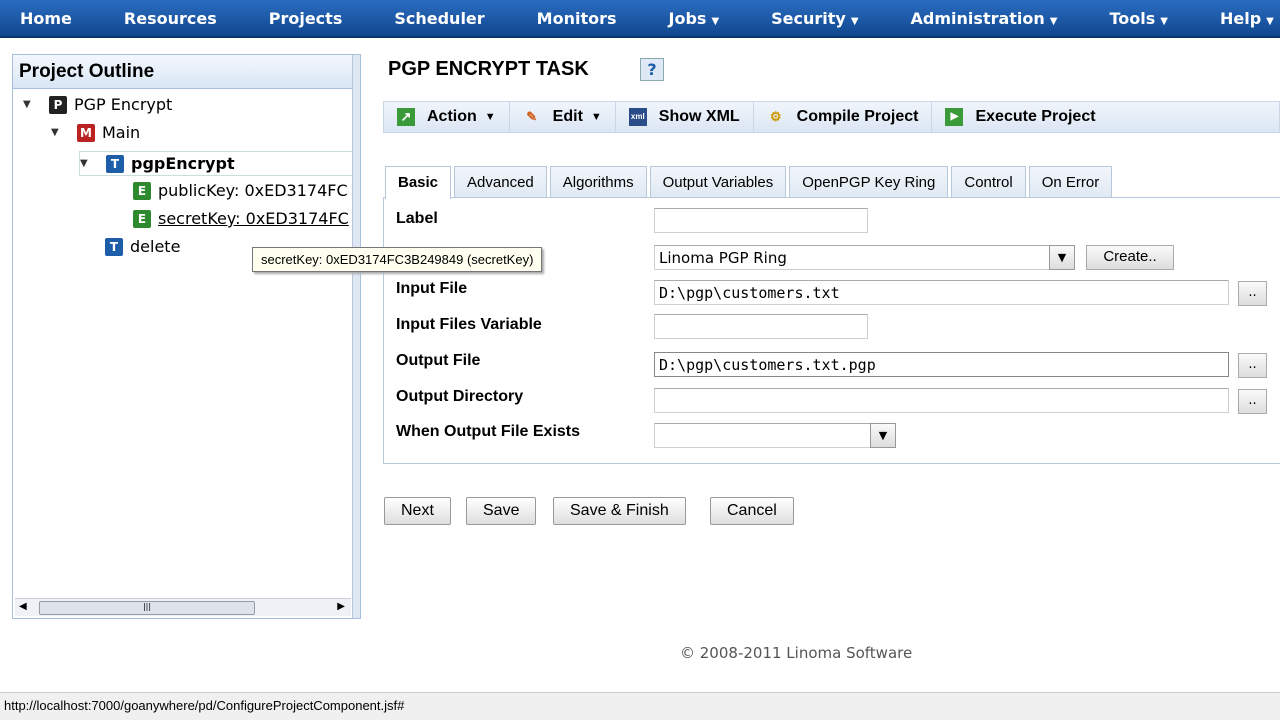 The image size is (1280, 720). I want to click on tab-basic: Basic, so click(418, 182).